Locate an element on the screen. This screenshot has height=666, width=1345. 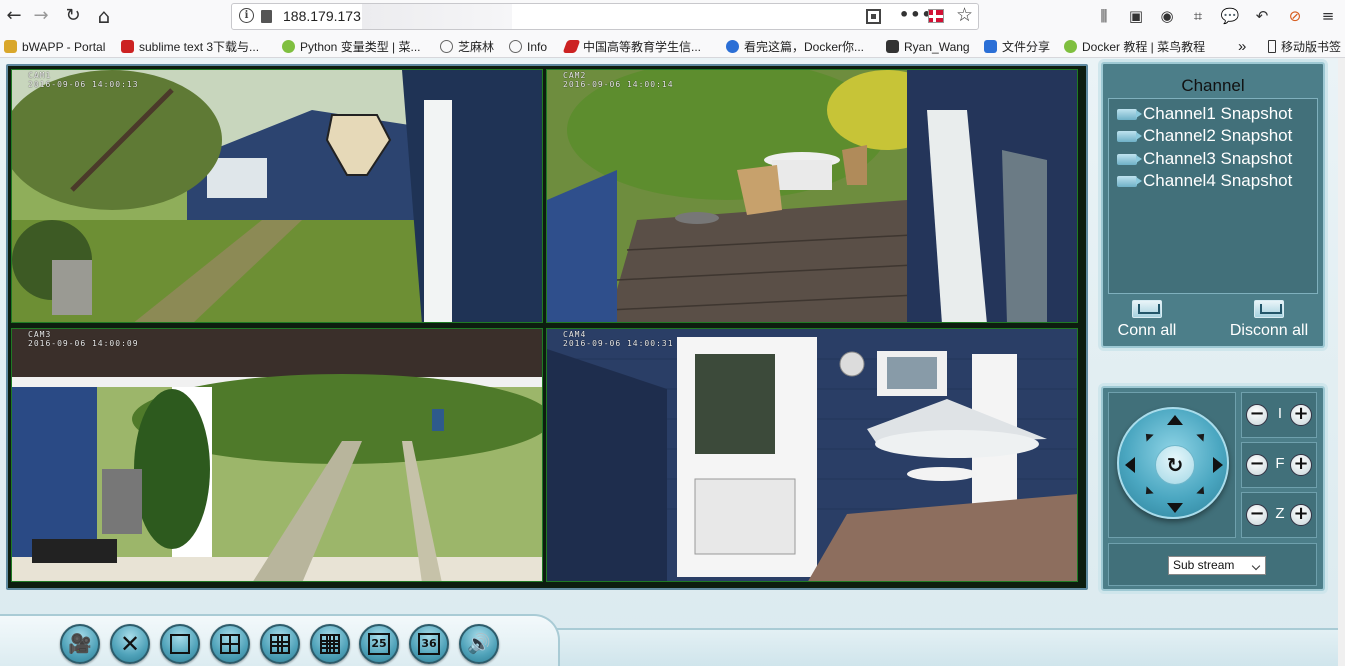
speaker-icon: 🔊 is located at coordinates (479, 644).